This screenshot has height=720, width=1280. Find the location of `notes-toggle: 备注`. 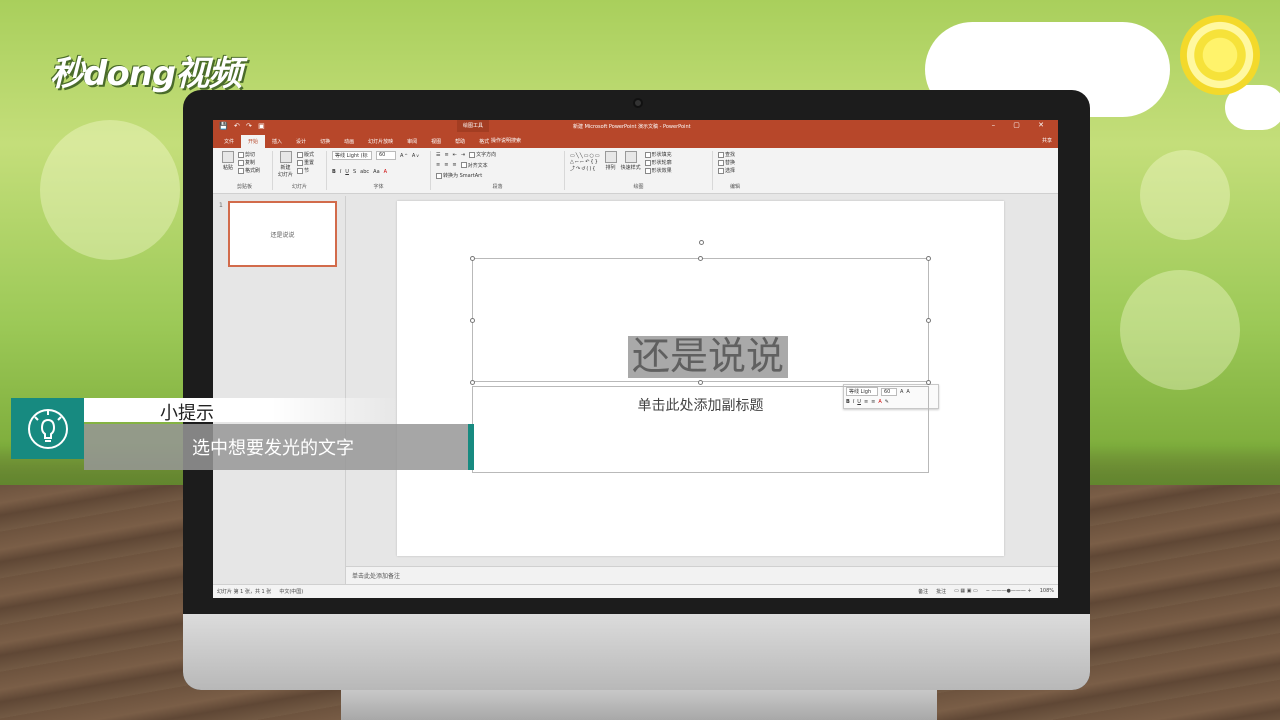

notes-toggle: 备注 is located at coordinates (923, 591).